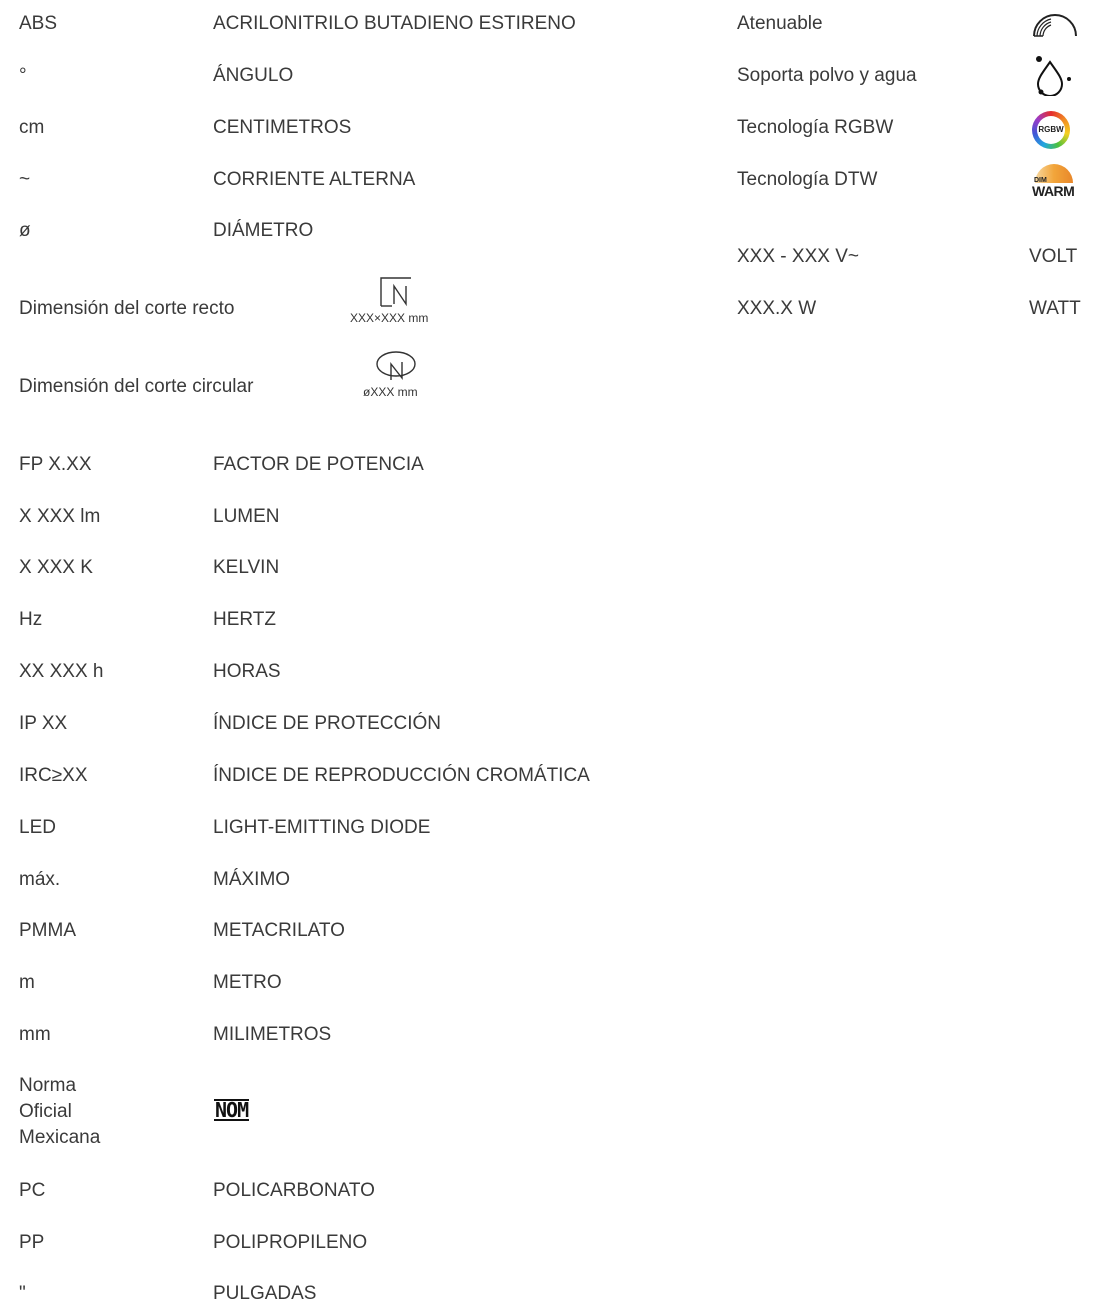  Describe the element at coordinates (61, 671) in the screenshot. I see `abbr-hours: XX XXX h` at that location.